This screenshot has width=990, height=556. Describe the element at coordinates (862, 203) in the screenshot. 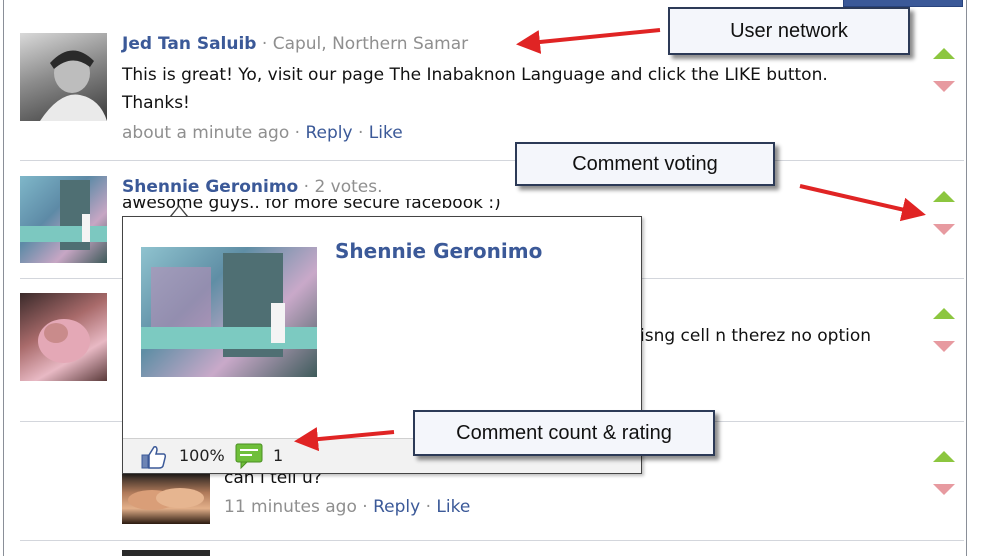

I see `arrow-to-voting` at that location.